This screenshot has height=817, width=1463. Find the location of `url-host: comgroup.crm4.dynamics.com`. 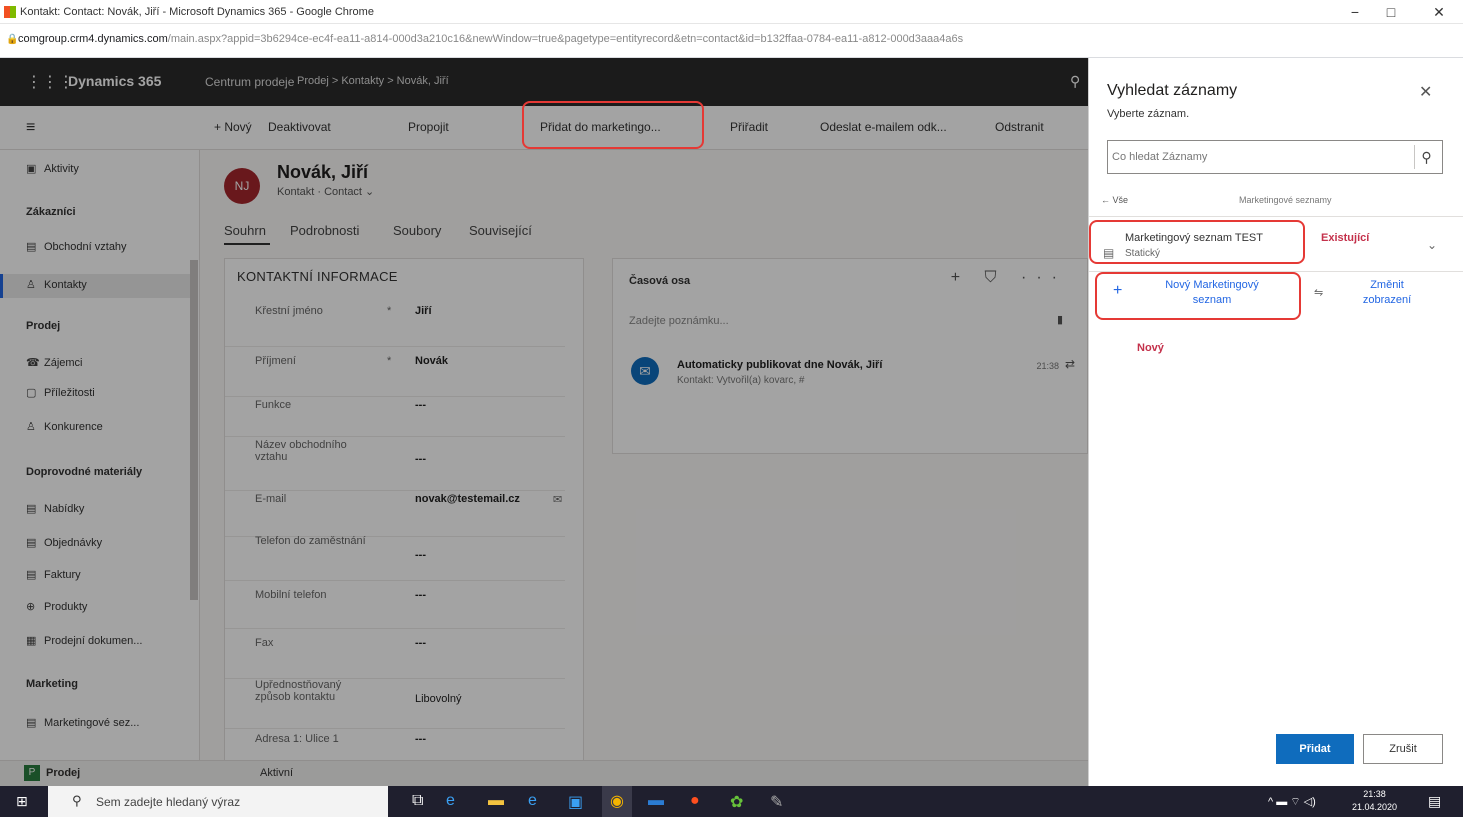

url-host: comgroup.crm4.dynamics.com is located at coordinates (93, 39).